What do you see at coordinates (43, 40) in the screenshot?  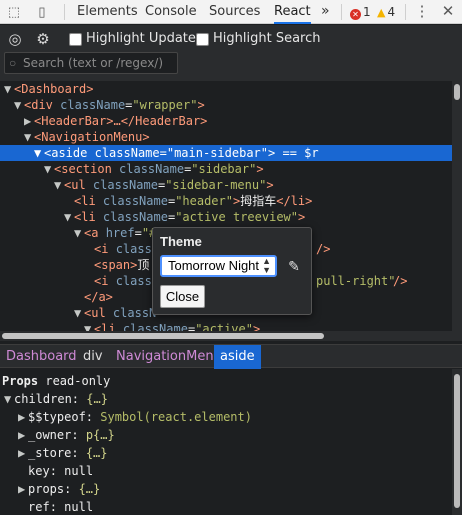 I see `settings-gear-icon: ⚙` at bounding box center [43, 40].